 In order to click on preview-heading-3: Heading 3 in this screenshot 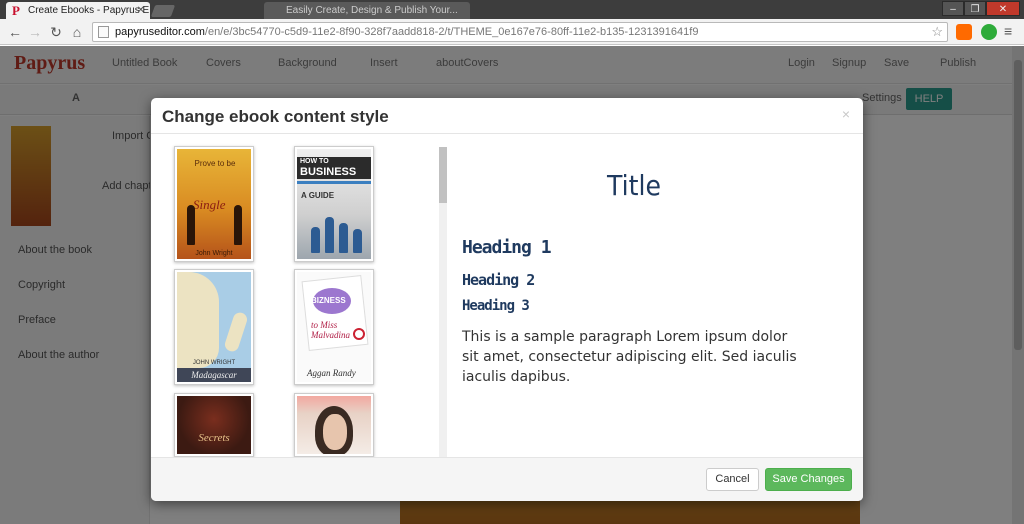, I will do `click(496, 306)`.